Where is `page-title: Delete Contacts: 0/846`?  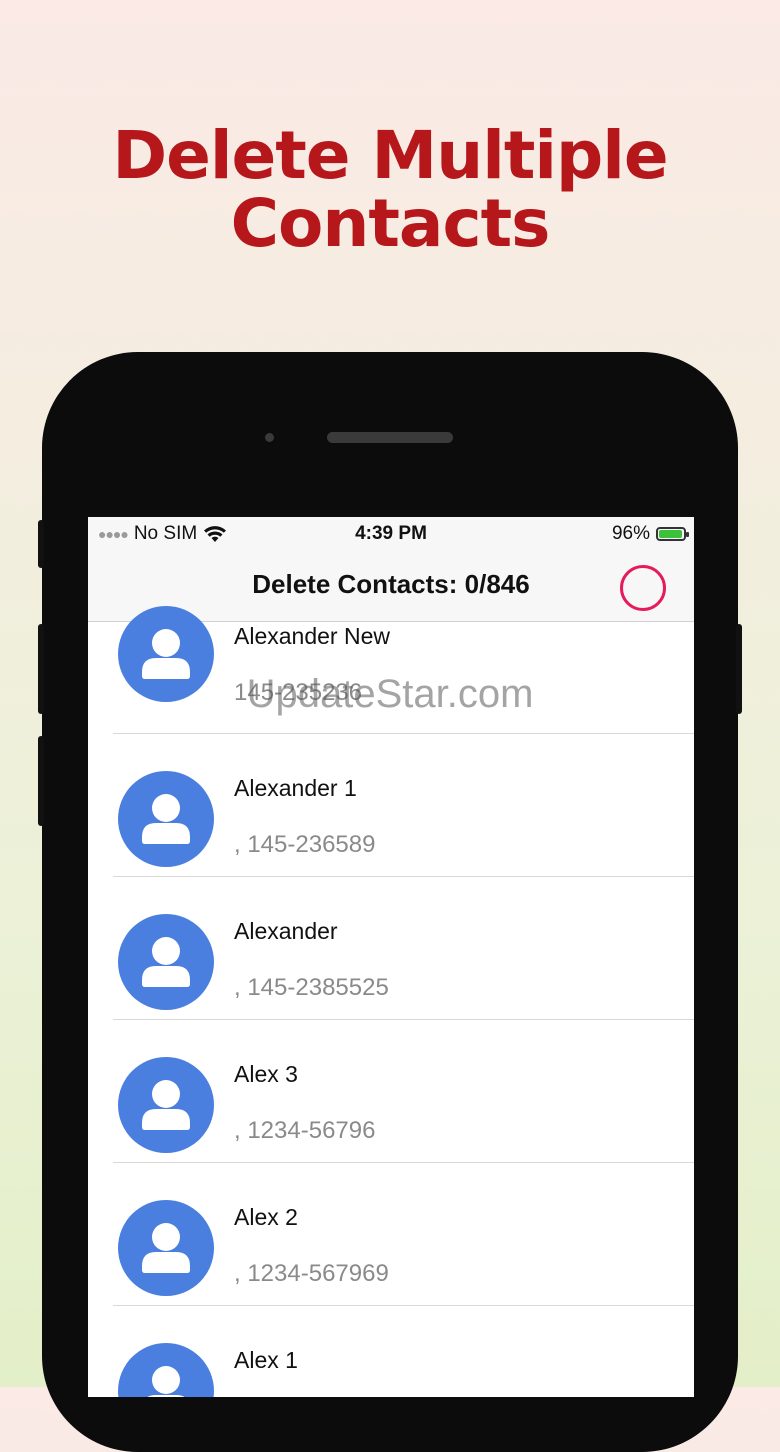 page-title: Delete Contacts: 0/846 is located at coordinates (391, 584).